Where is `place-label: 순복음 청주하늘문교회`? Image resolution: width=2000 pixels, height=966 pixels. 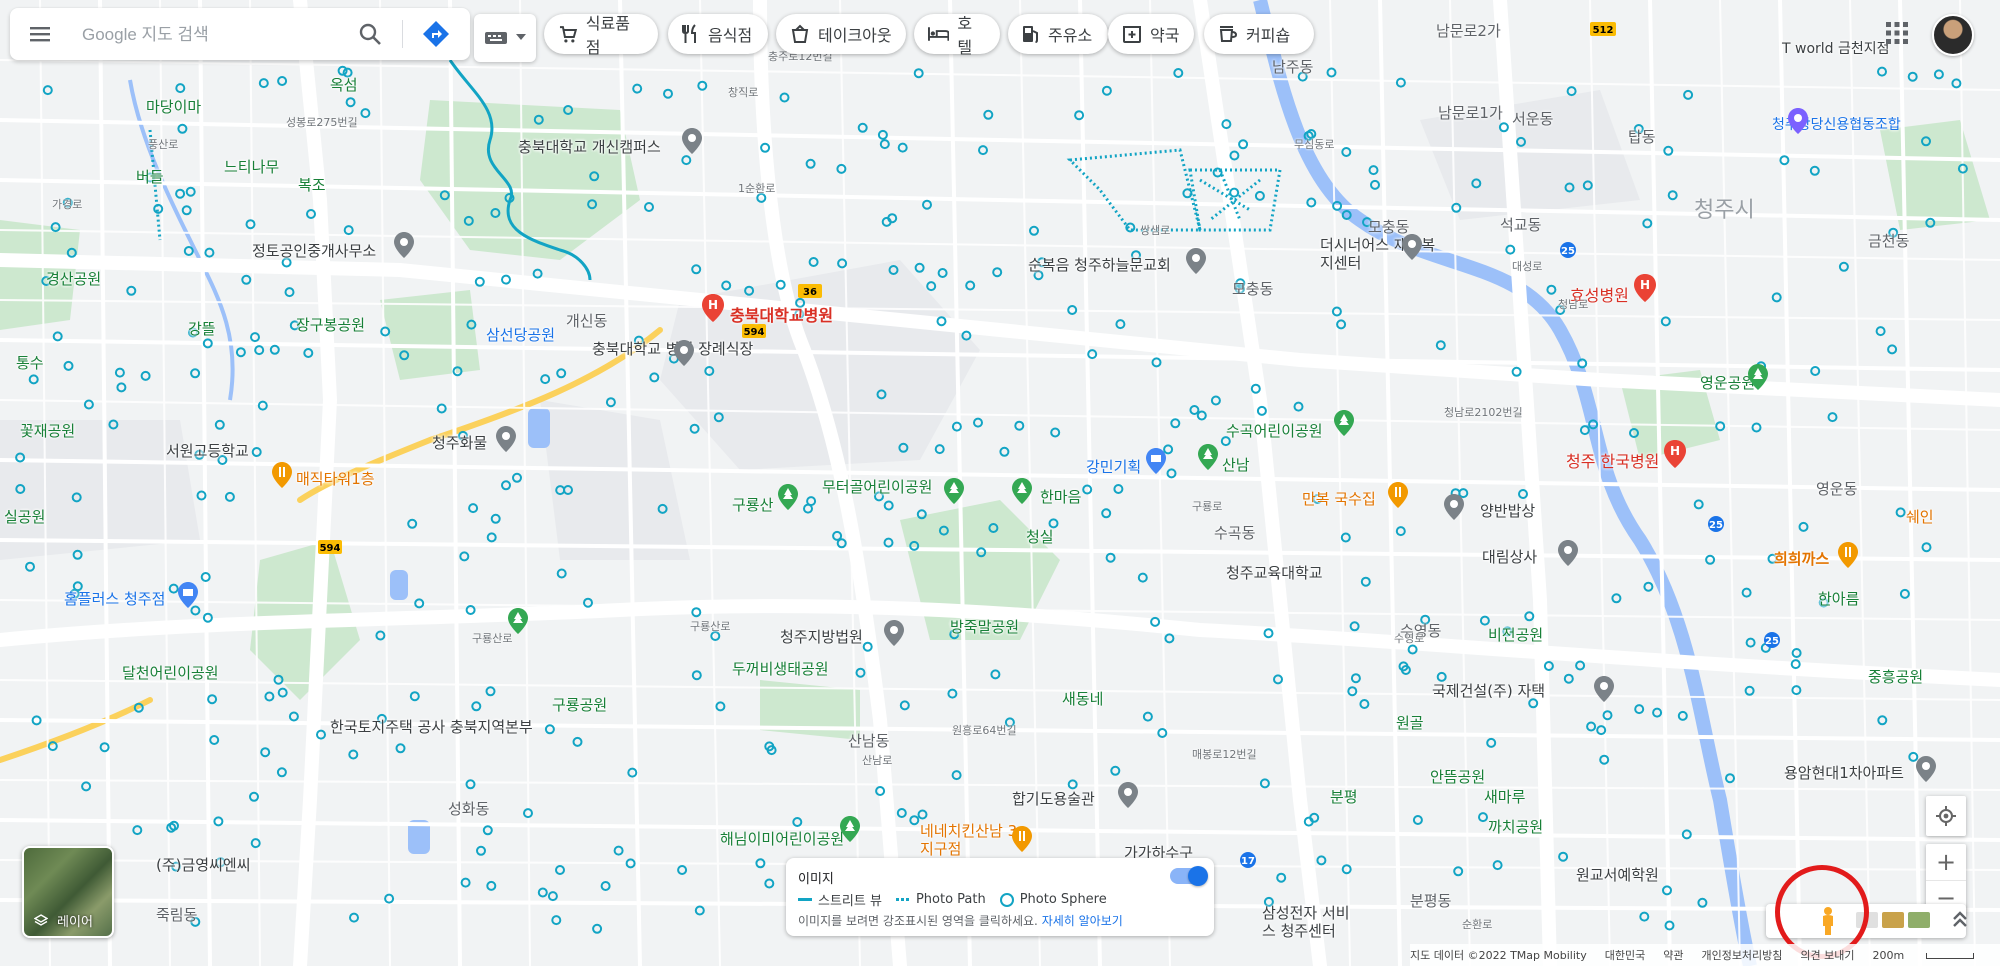
place-label: 순복음 청주하늘문교회 is located at coordinates (1099, 264).